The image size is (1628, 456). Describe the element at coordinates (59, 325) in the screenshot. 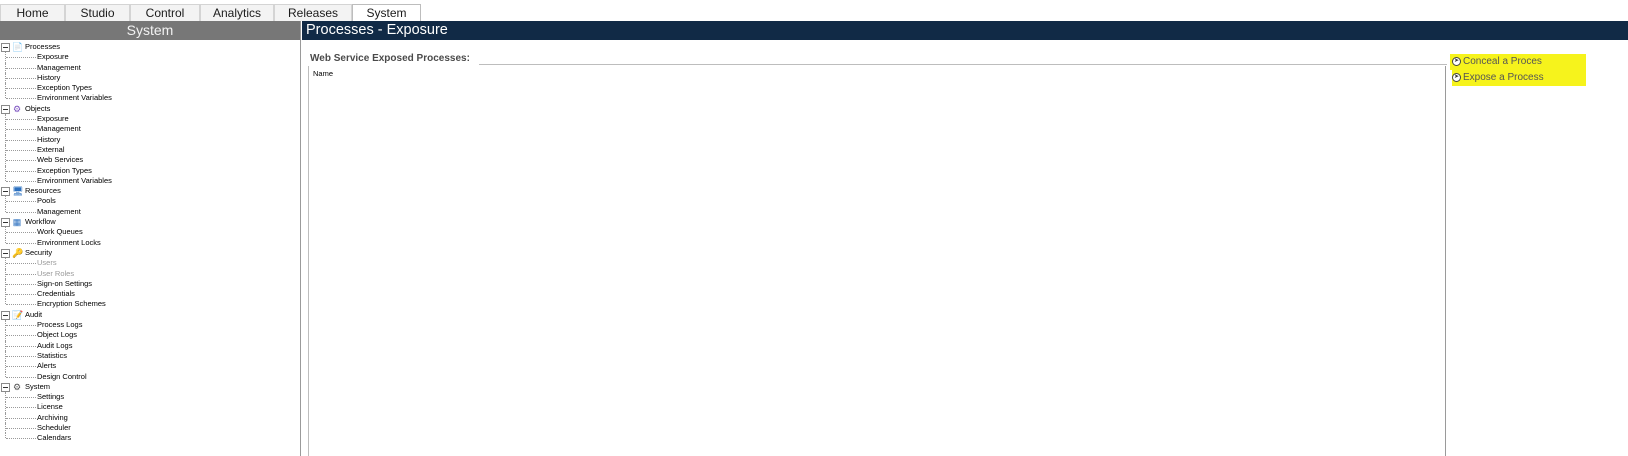

I see `tree-item-label: Process Logs` at that location.